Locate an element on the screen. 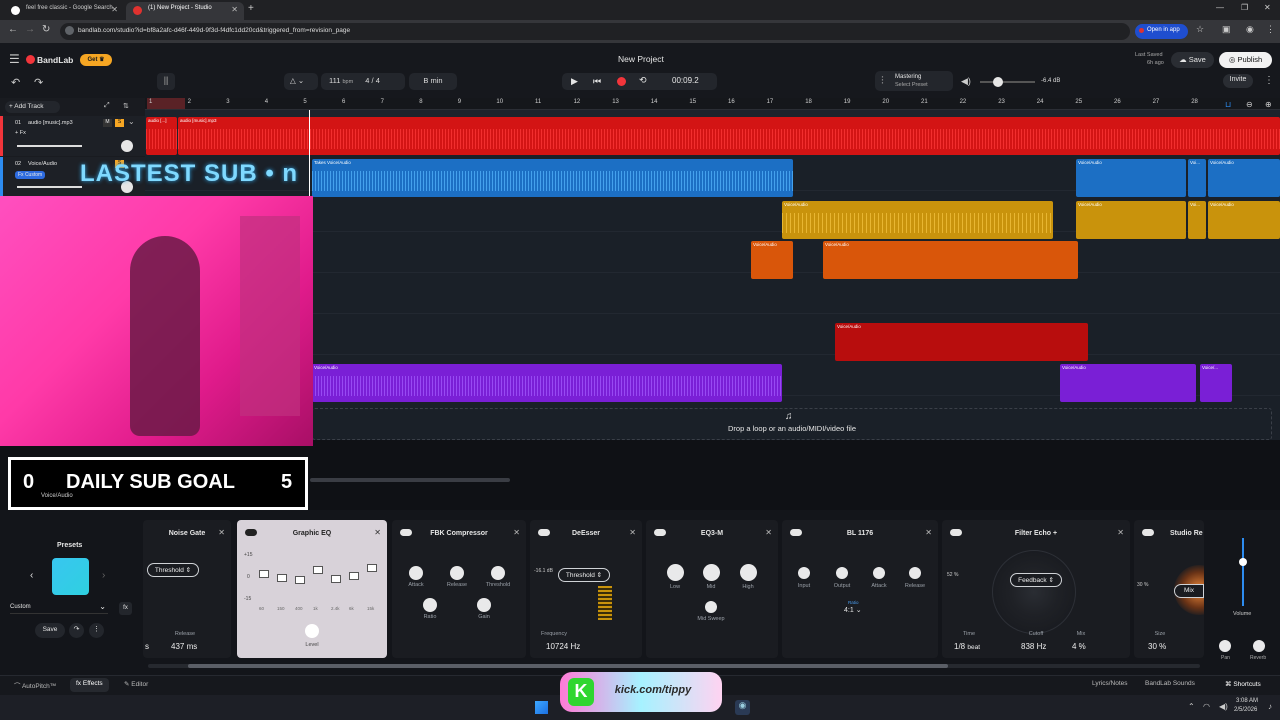 The height and width of the screenshot is (720, 1280). ratio-select: 4:1 ⌄ is located at coordinates (853, 610).